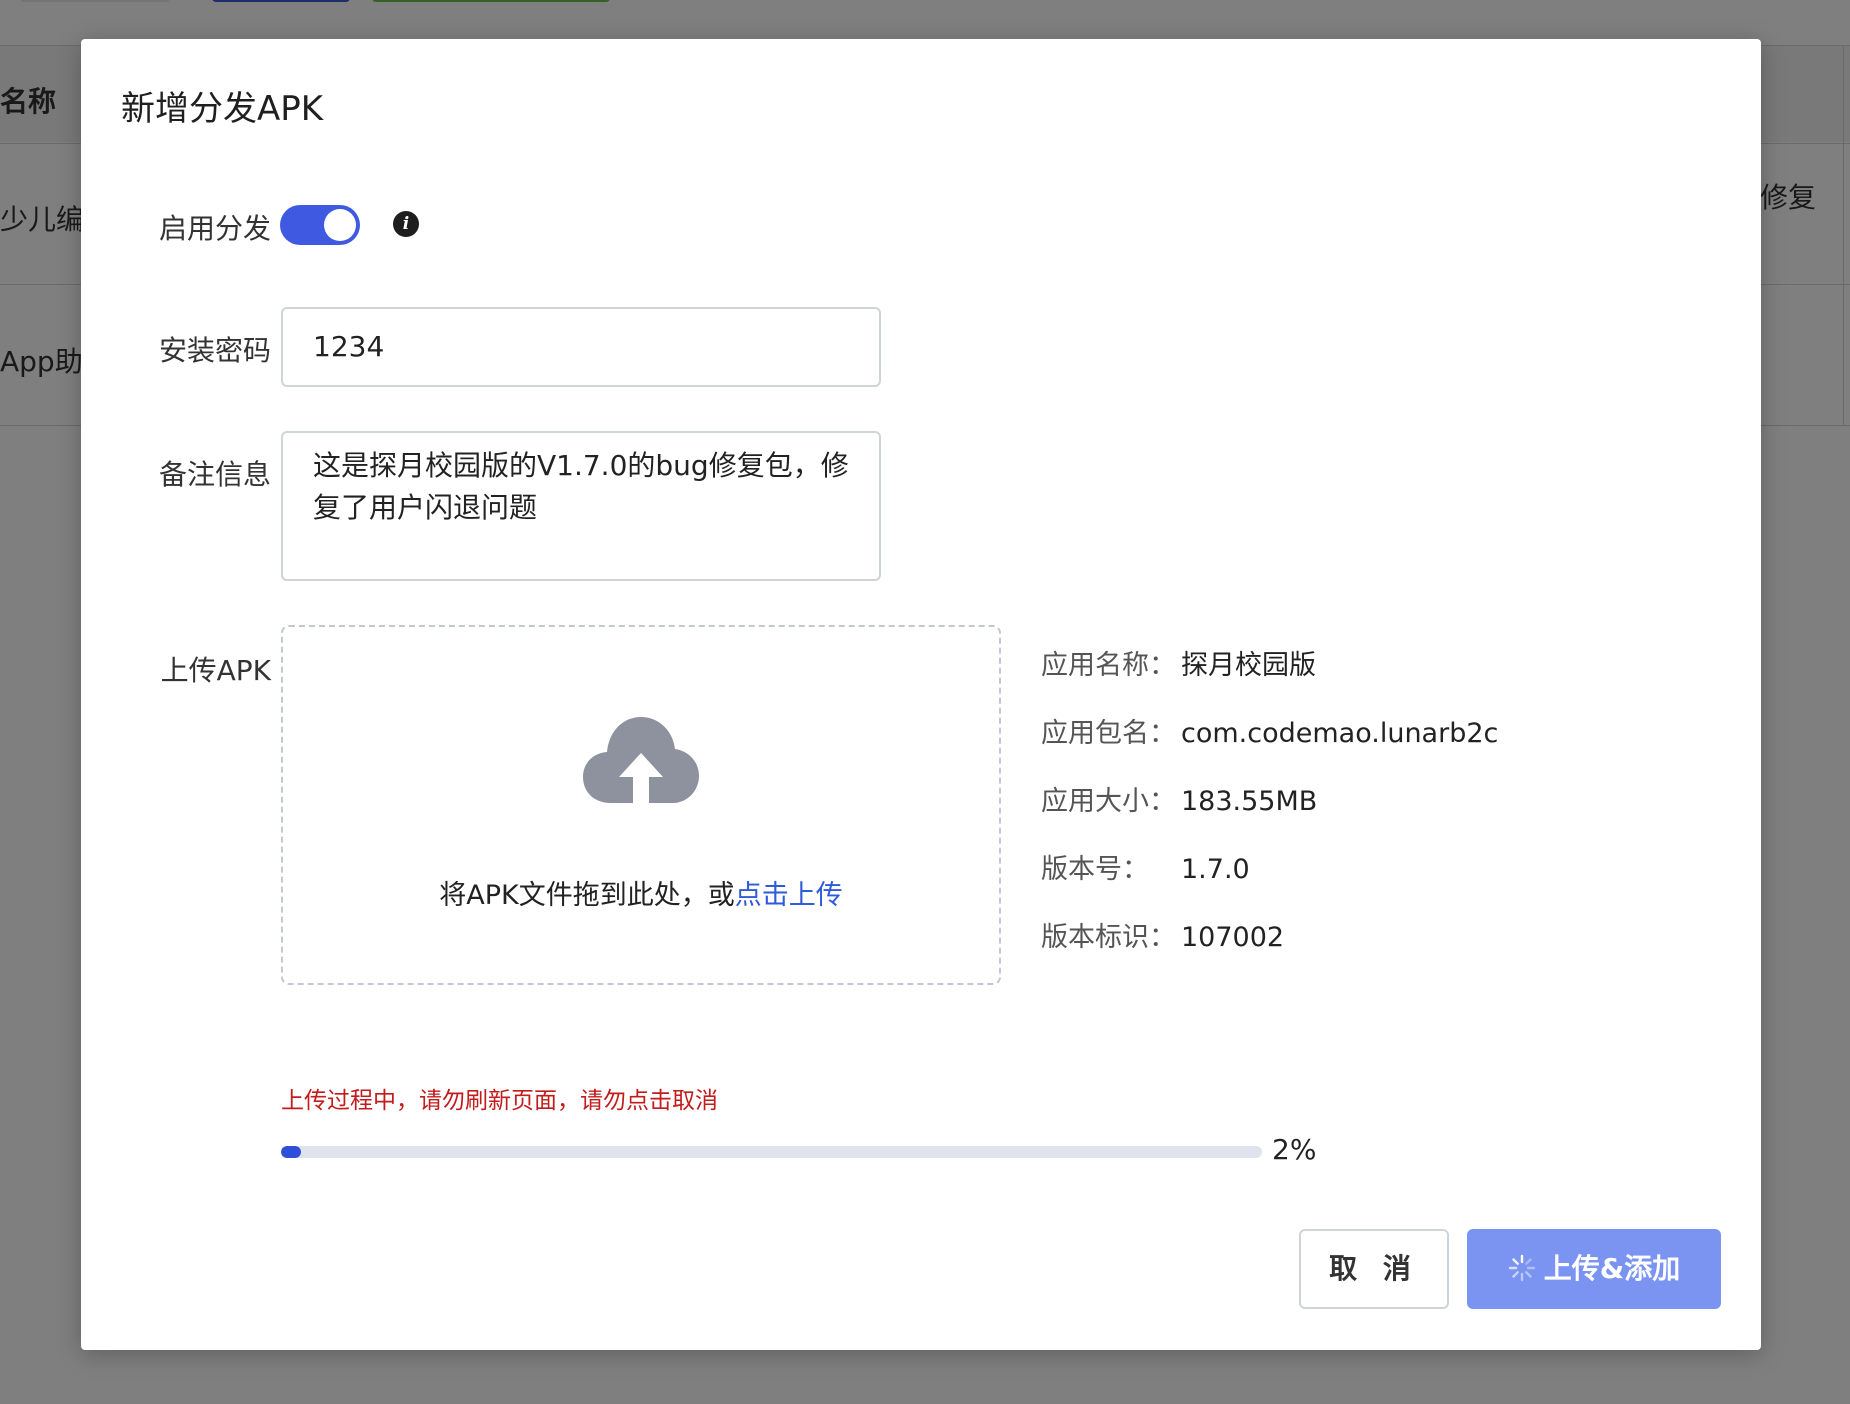  What do you see at coordinates (581, 506) in the screenshot?
I see `remark-textarea: 这是探月校园版的V1.7.0的bug修复包，修复了用户闪退问题` at bounding box center [581, 506].